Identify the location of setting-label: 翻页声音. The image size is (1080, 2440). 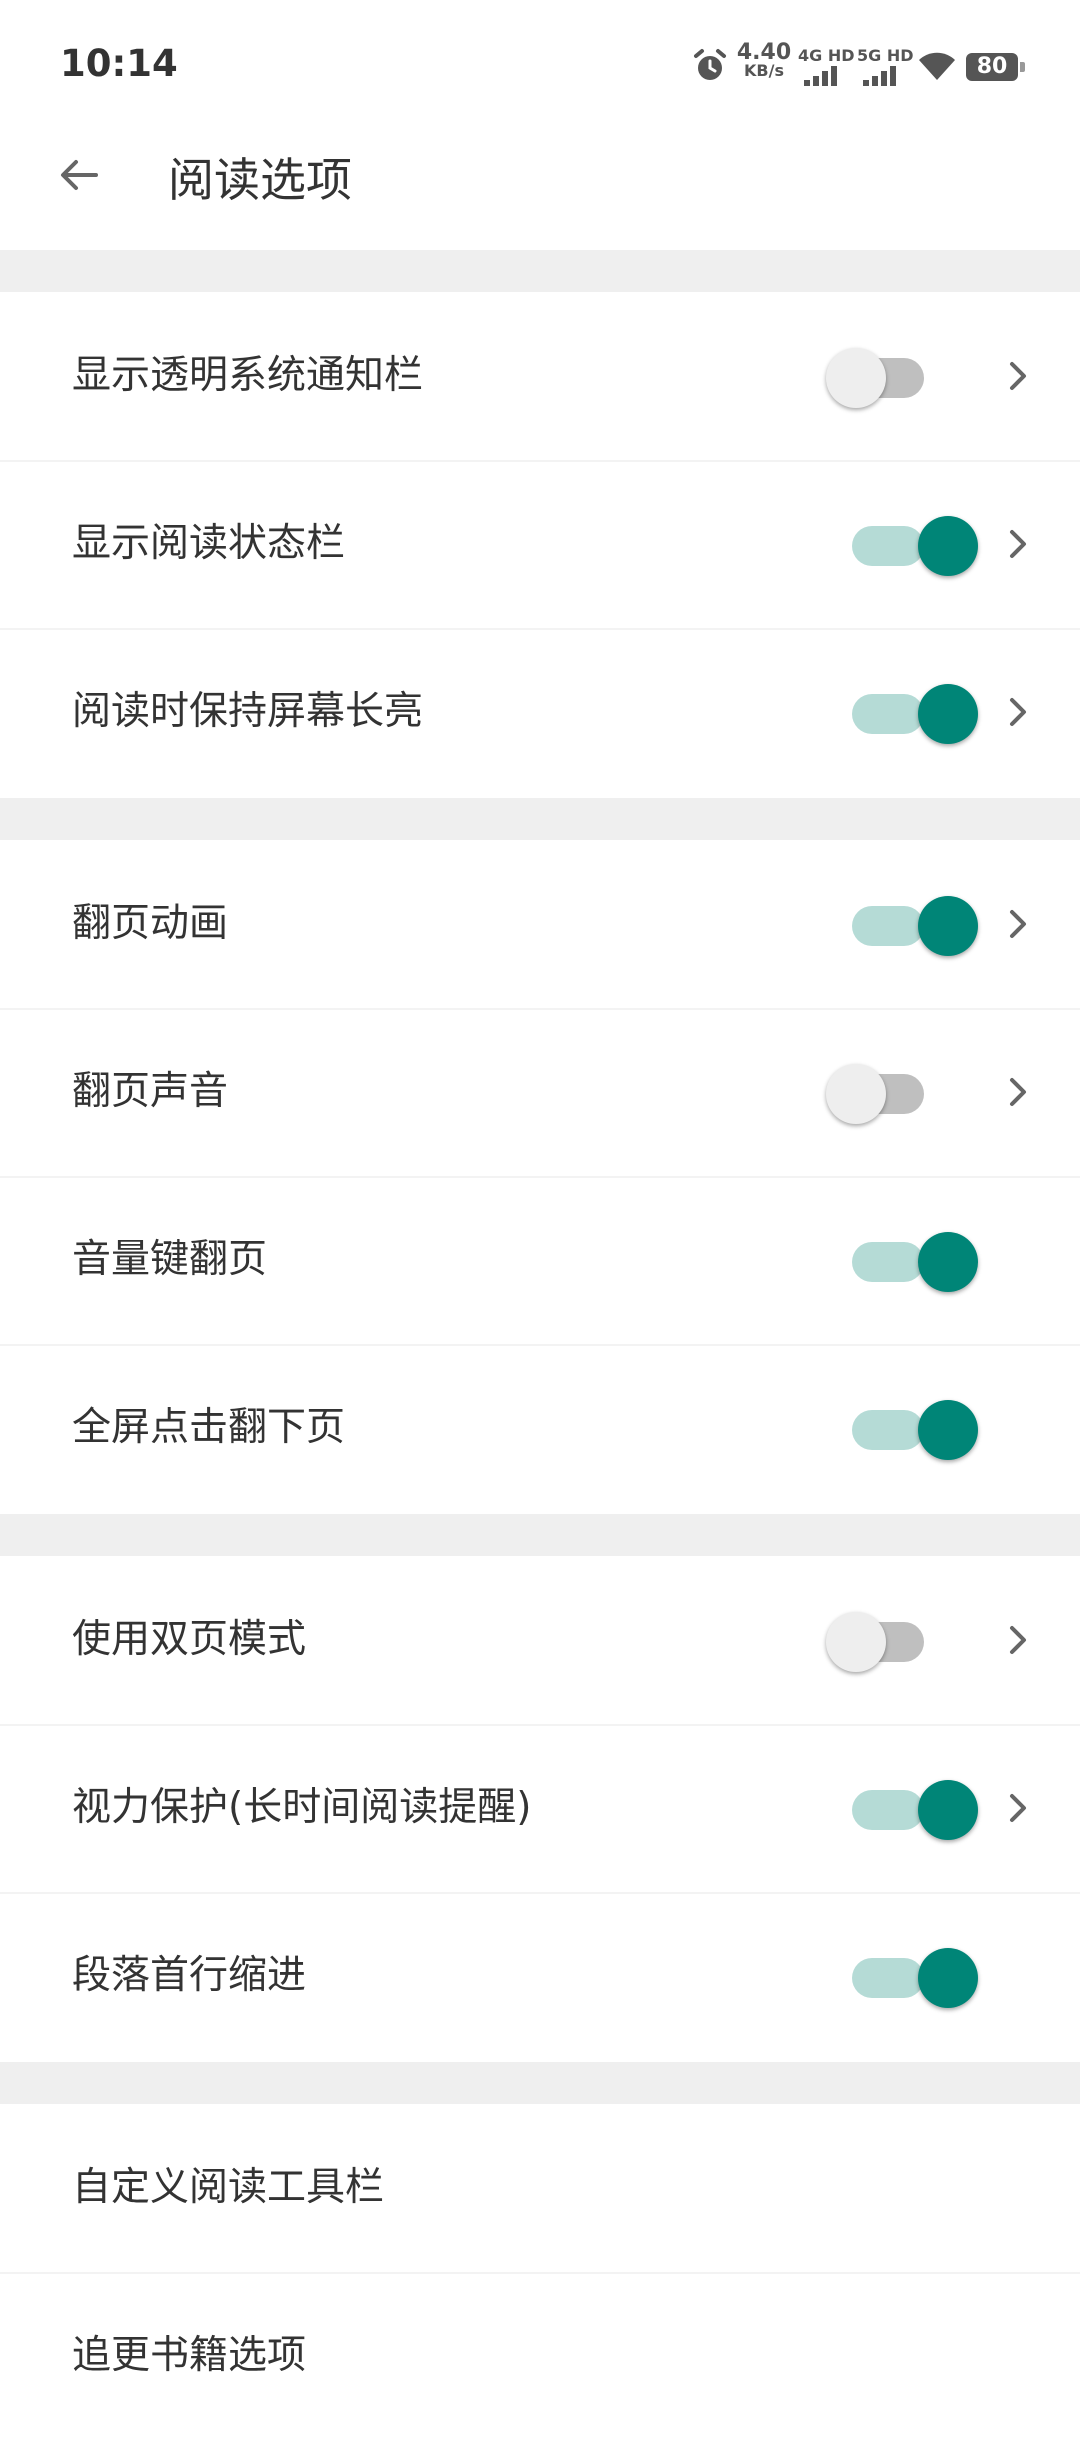
(150, 1091).